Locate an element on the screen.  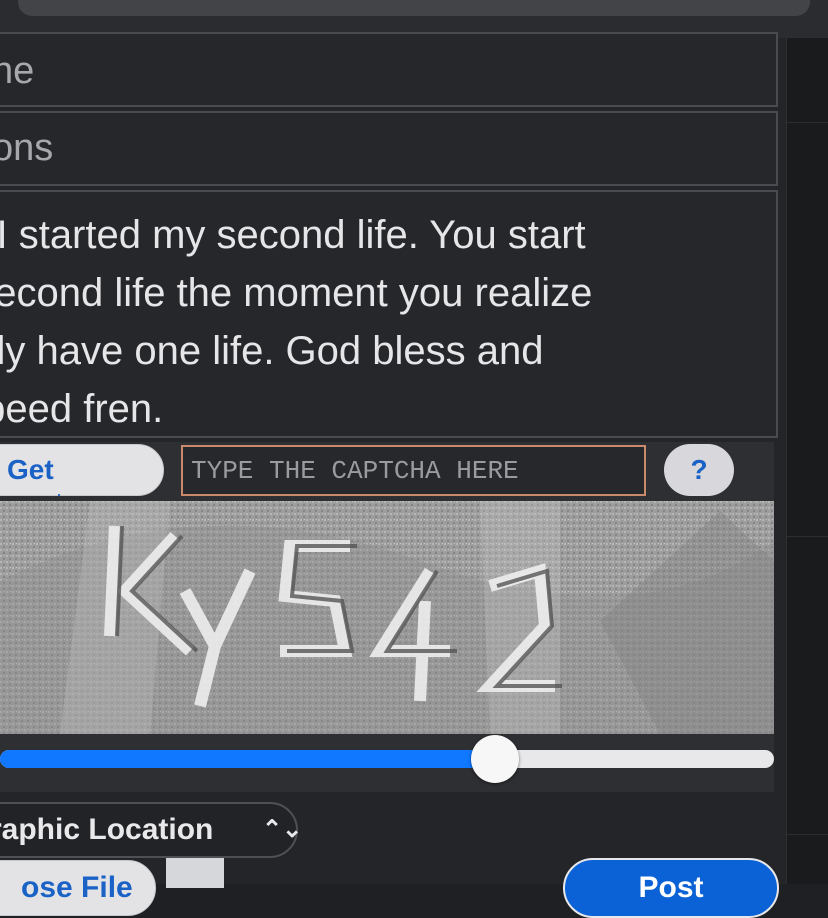
choose-file-button: ose File is located at coordinates (78, 888).